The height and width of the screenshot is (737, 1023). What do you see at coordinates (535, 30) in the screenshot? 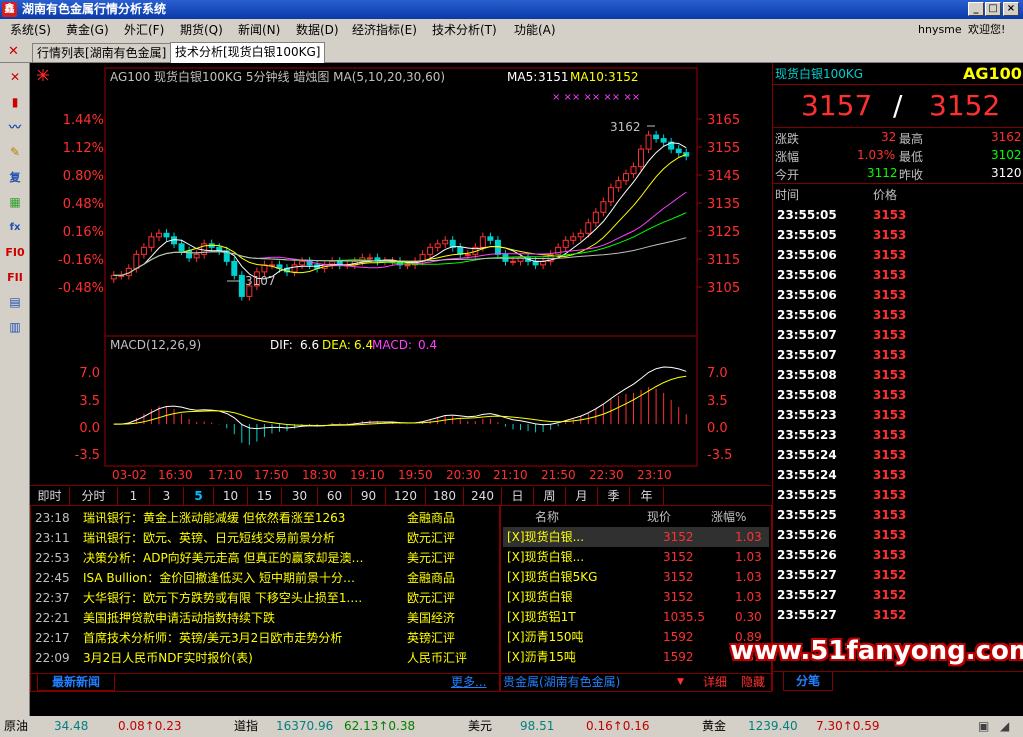
I see `menu-function: 功能(A)` at bounding box center [535, 30].